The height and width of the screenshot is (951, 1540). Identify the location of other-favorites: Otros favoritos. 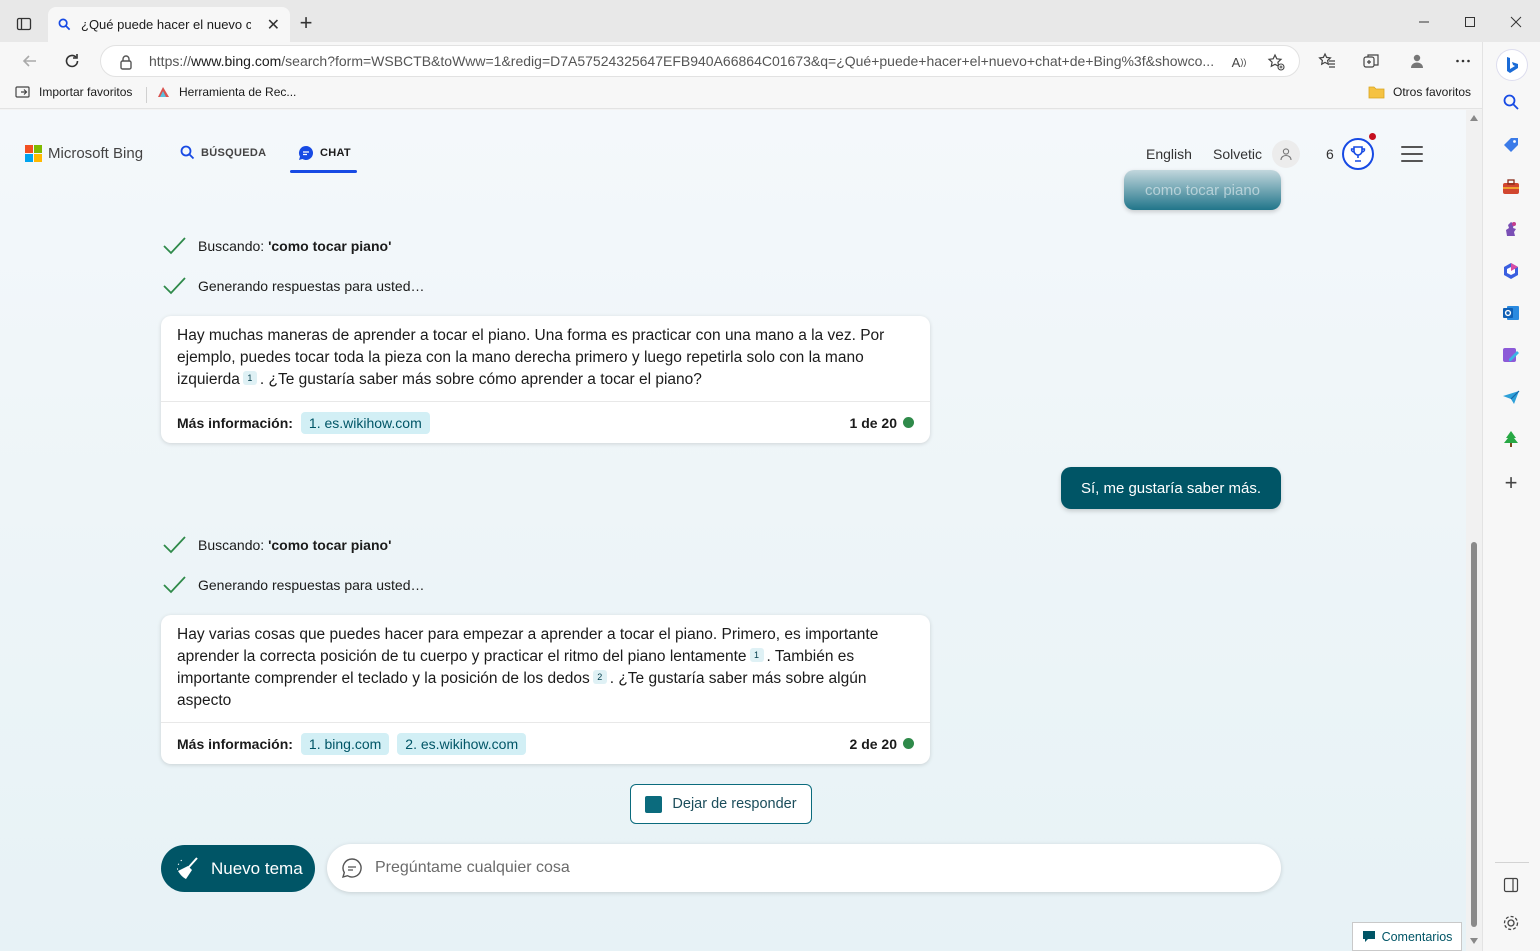
(1419, 92).